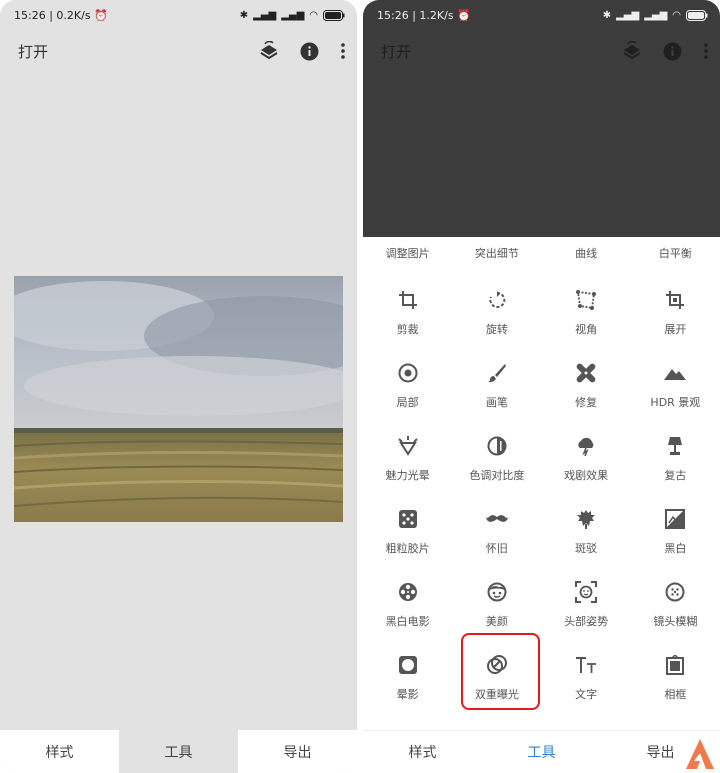  Describe the element at coordinates (675, 461) in the screenshot. I see `tool-vintage: 复古` at that location.